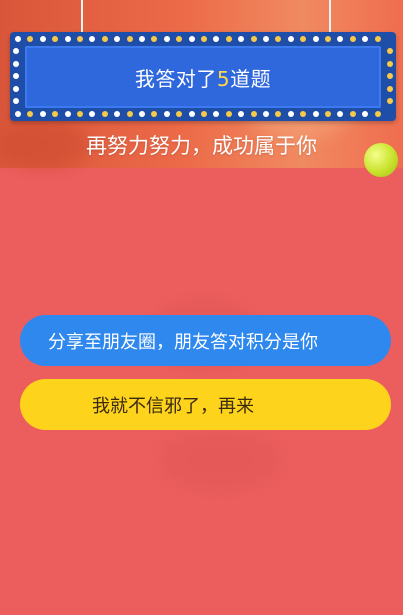 Image resolution: width=403 pixels, height=615 pixels. I want to click on share-to-moments-button: 分享至朋友圈，朋友答对积分是你, so click(205, 340).